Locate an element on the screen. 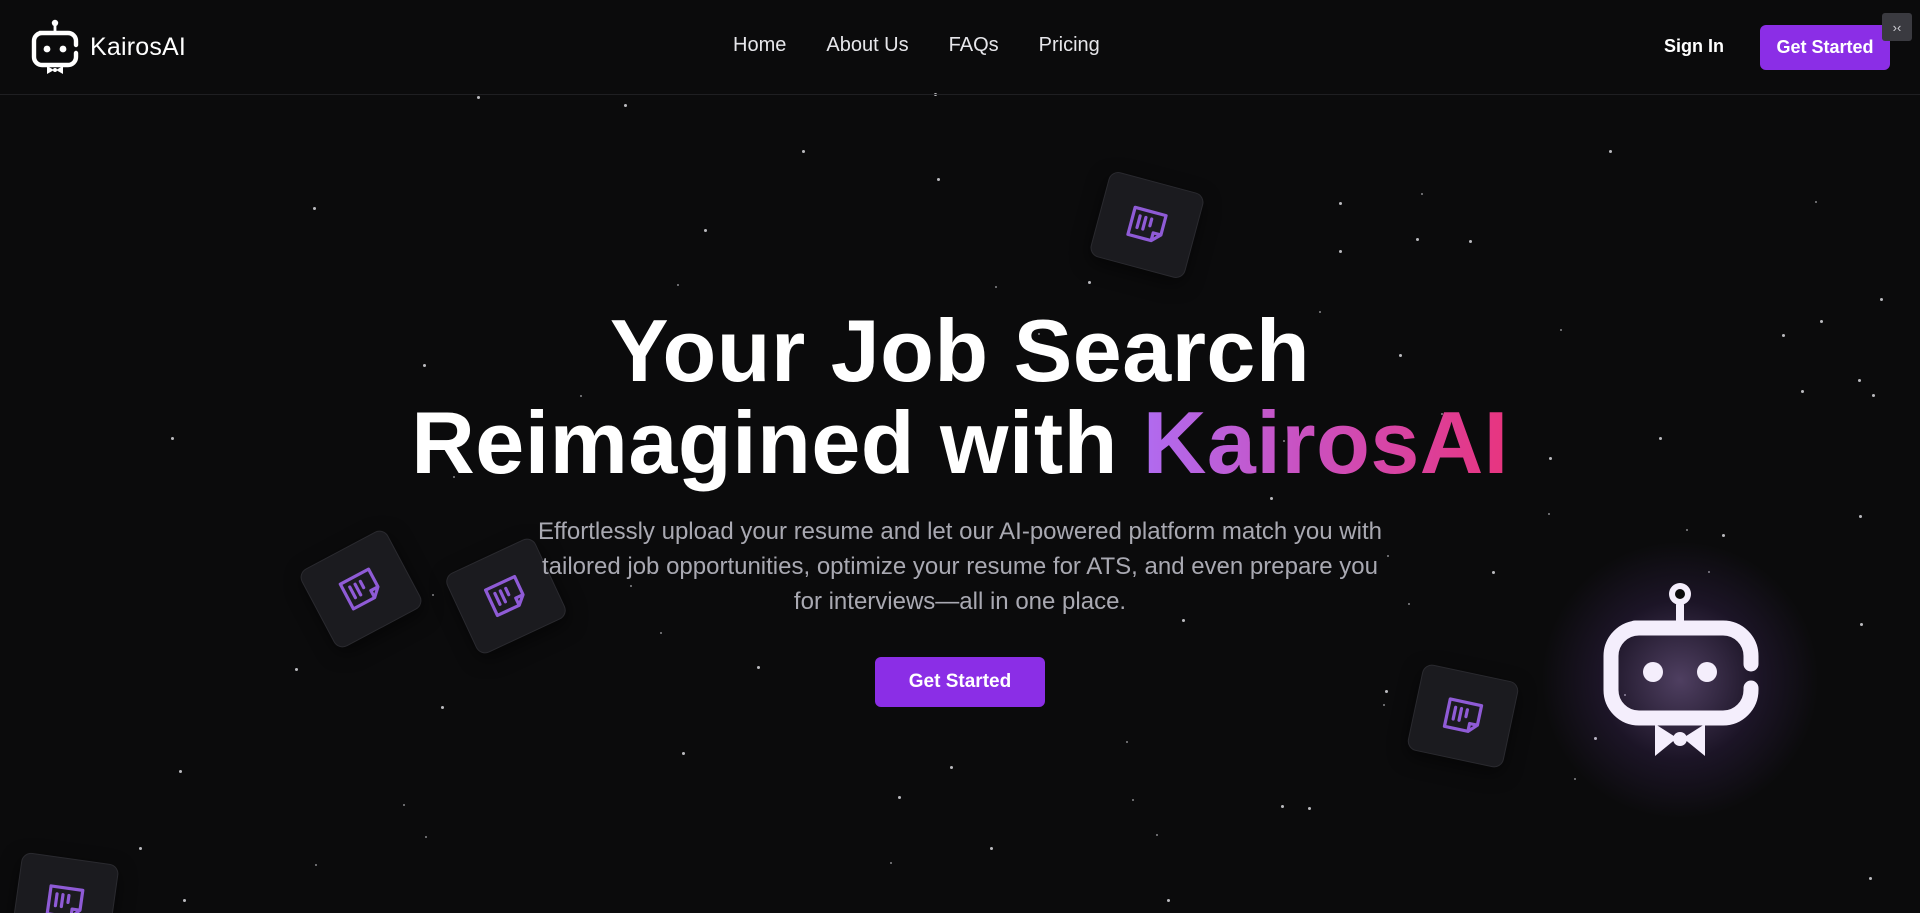  nav-item-home: Home is located at coordinates (759, 45).